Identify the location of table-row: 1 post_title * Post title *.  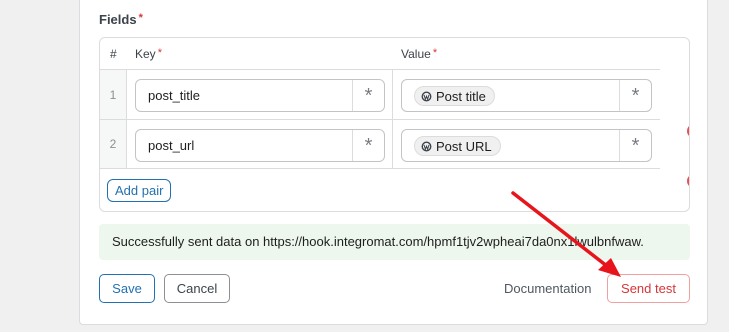
(380, 94).